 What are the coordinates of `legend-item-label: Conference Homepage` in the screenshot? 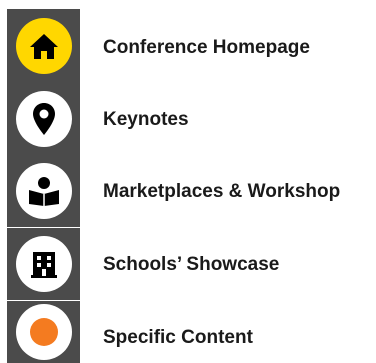 It's located at (206, 47).